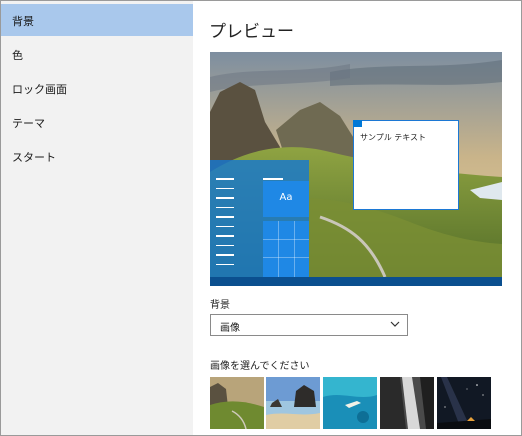 The width and height of the screenshot is (522, 436). What do you see at coordinates (28, 123) in the screenshot?
I see `sidebar-item-label: テーマ` at bounding box center [28, 123].